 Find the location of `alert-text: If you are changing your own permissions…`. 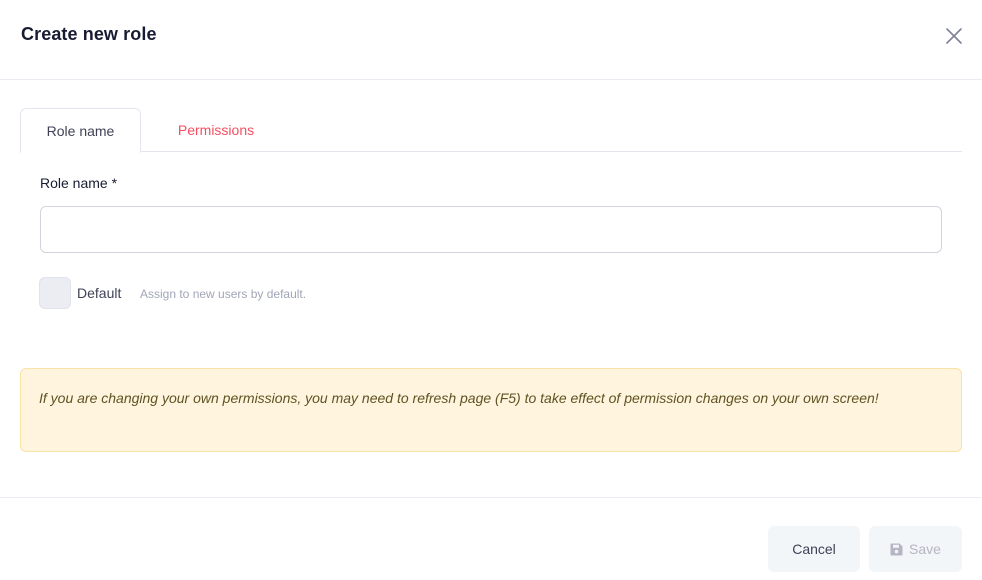

alert-text: If you are changing your own permissions… is located at coordinates (459, 398).